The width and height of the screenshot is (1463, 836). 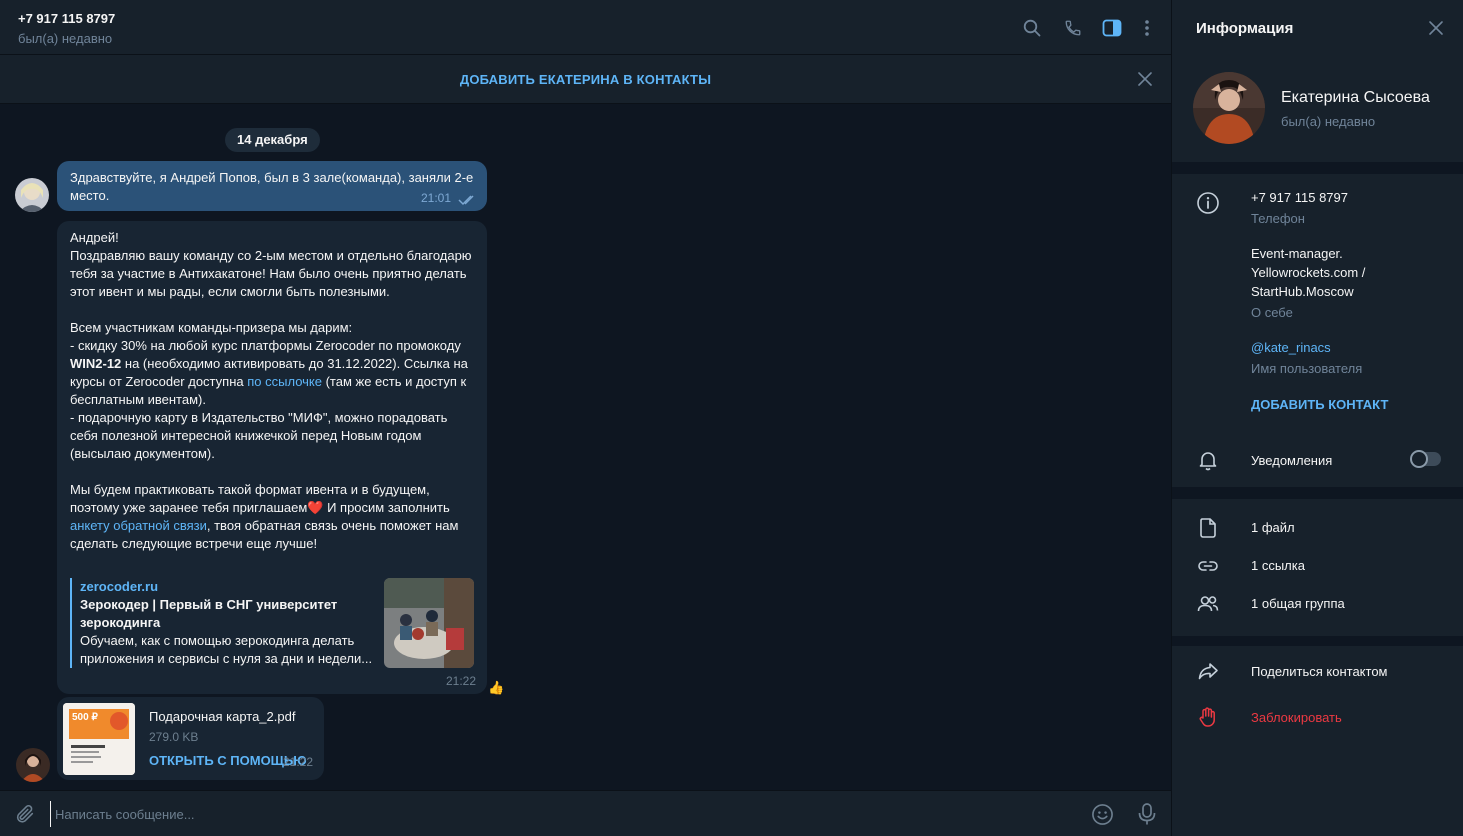 I want to click on add-contact-button: ДОБАВИТЬ КОНТАКТ, so click(x=1319, y=404).